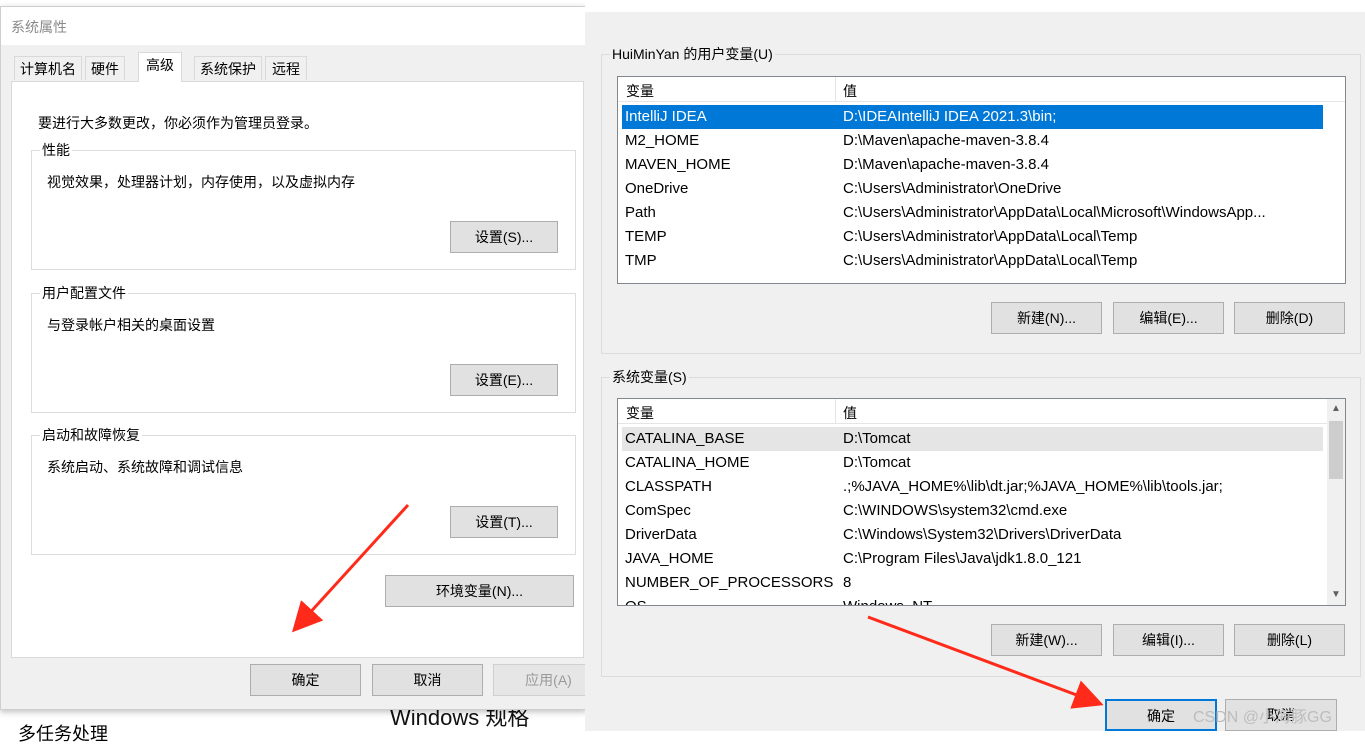 The image size is (1365, 746). Describe the element at coordinates (636, 600) in the screenshot. I see `variable-name: OS` at that location.